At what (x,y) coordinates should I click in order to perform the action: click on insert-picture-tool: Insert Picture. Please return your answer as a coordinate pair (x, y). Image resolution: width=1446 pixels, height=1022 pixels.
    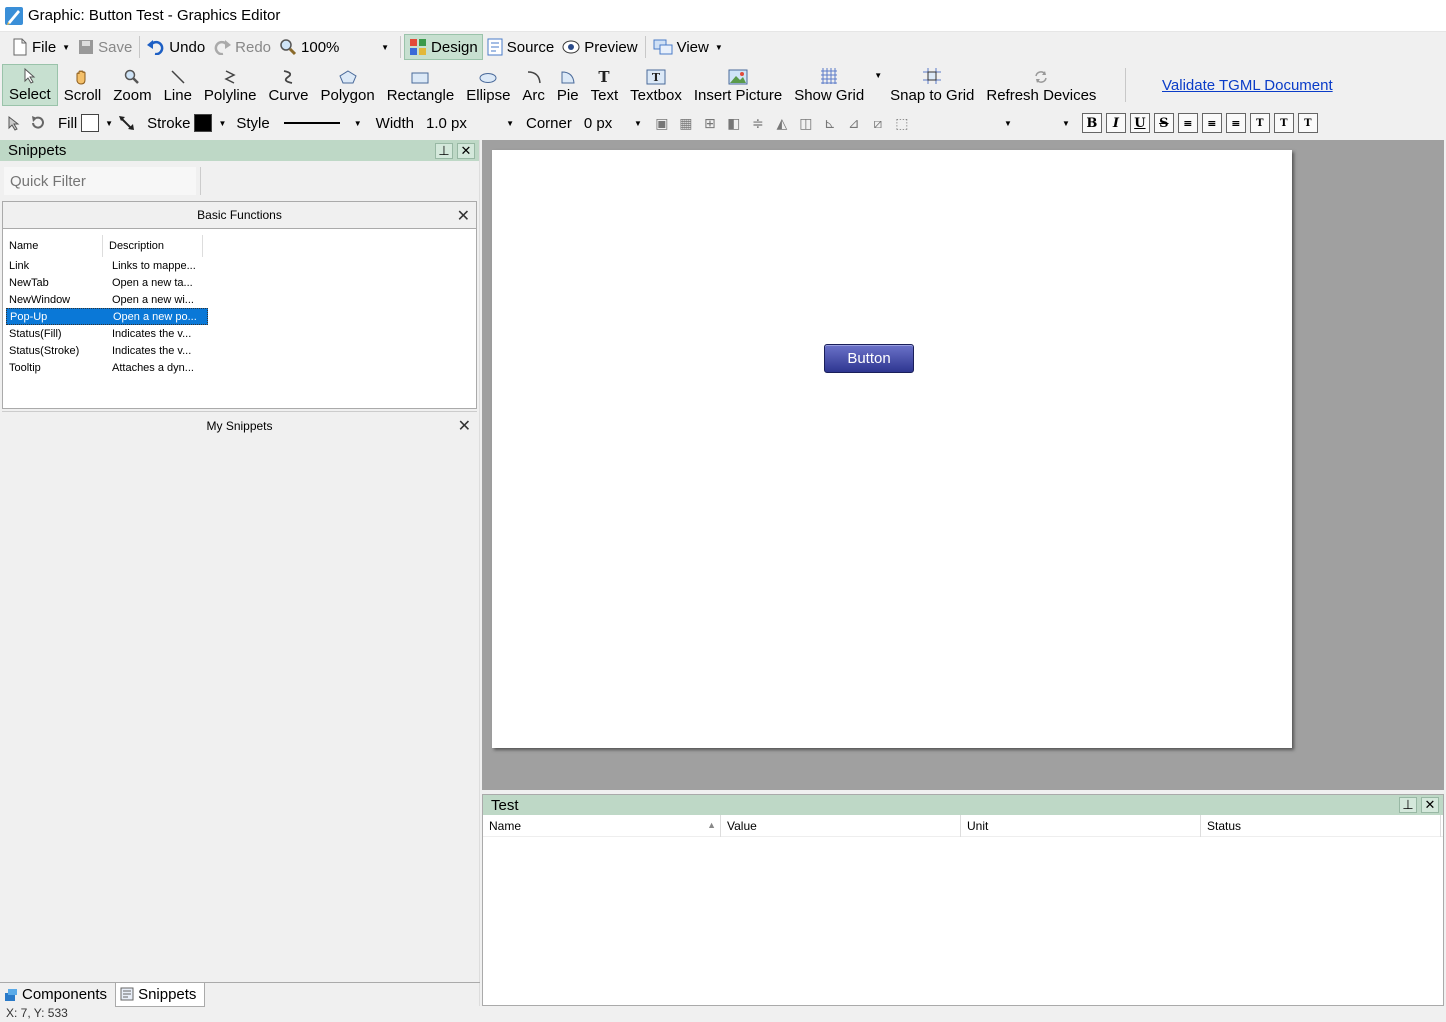
    Looking at the image, I should click on (738, 85).